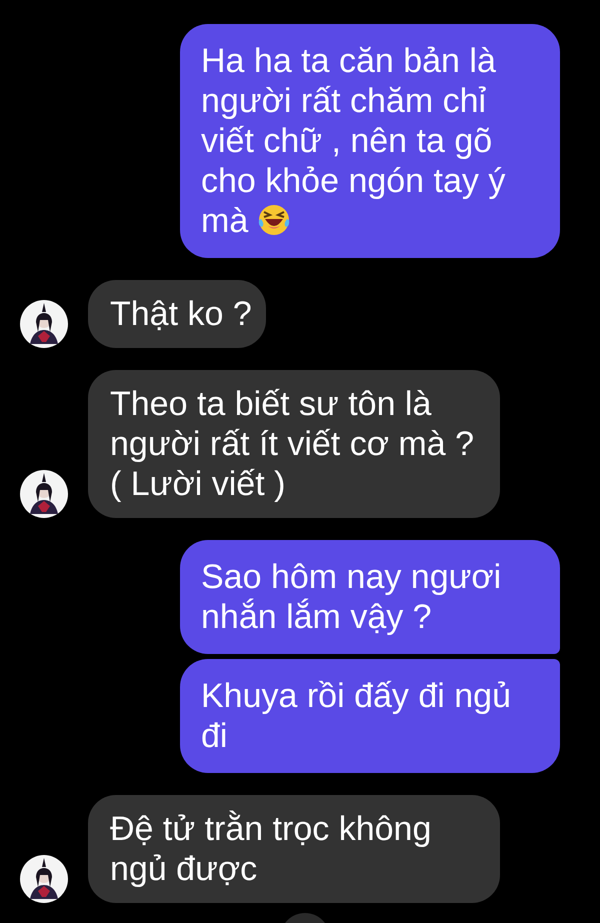 Image resolution: width=600 pixels, height=923 pixels. What do you see at coordinates (181, 314) in the screenshot?
I see `message-text: Thật ko ?` at bounding box center [181, 314].